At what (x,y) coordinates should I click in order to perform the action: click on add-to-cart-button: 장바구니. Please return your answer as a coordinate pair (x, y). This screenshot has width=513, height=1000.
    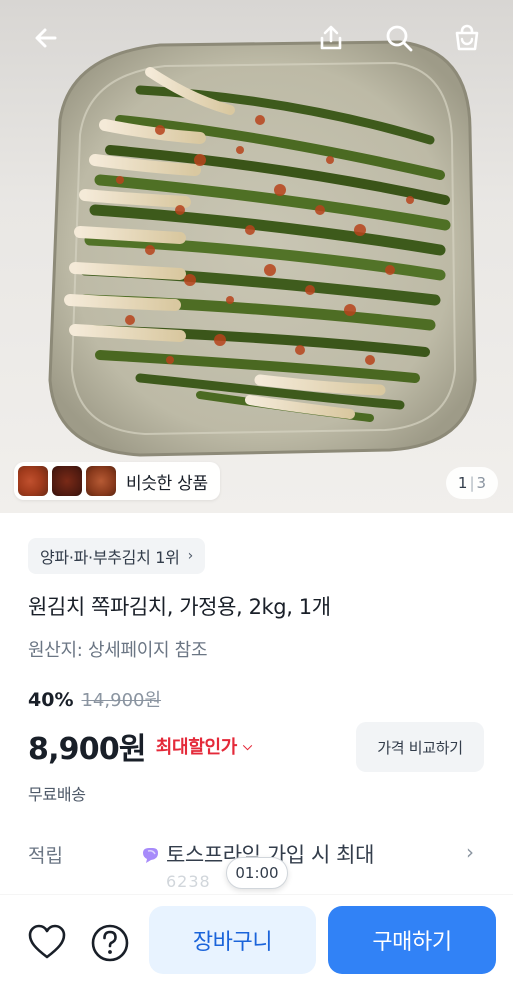
    Looking at the image, I should click on (232, 940).